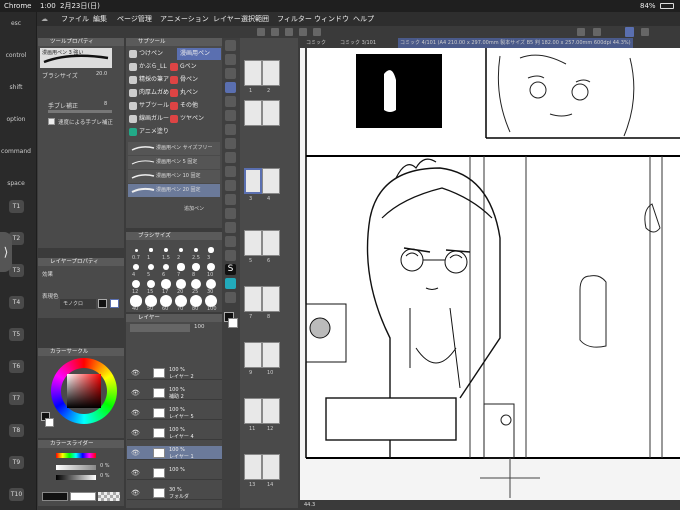  I want to click on correction-icon, so click(230, 283).